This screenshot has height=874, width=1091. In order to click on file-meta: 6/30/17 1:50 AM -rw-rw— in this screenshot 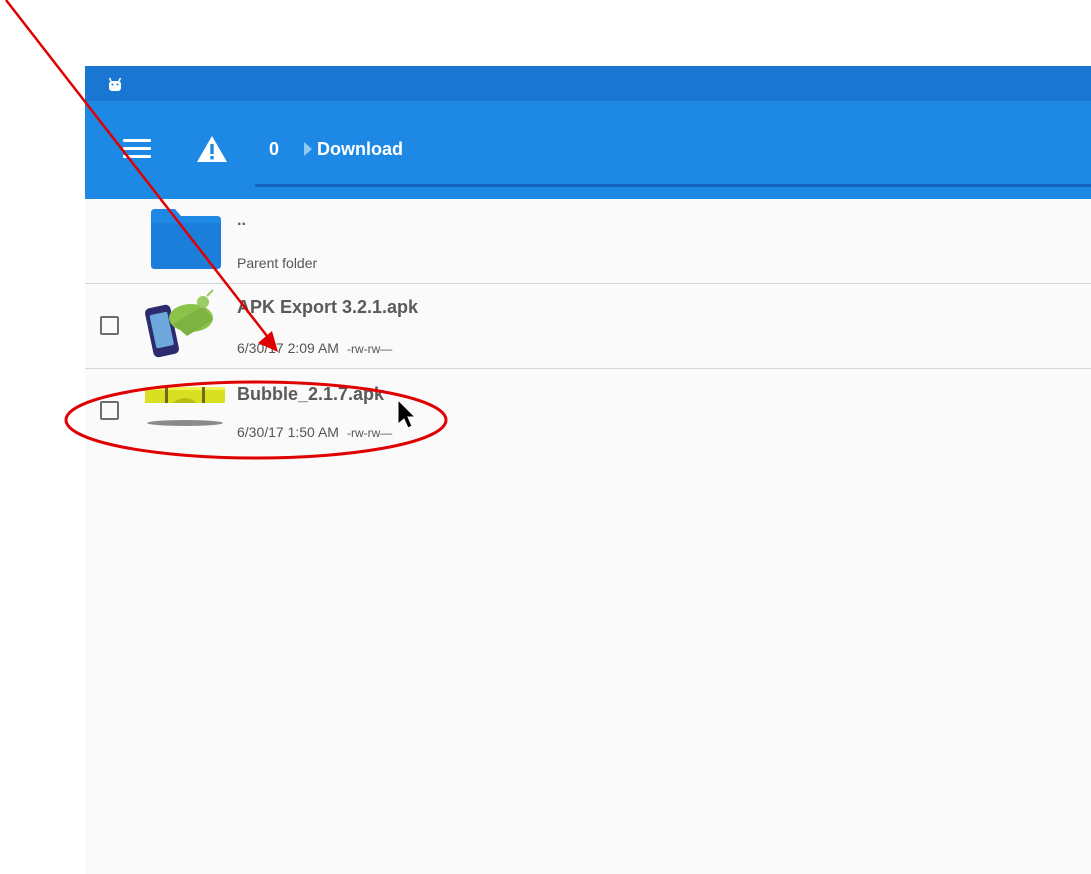, I will do `click(314, 432)`.